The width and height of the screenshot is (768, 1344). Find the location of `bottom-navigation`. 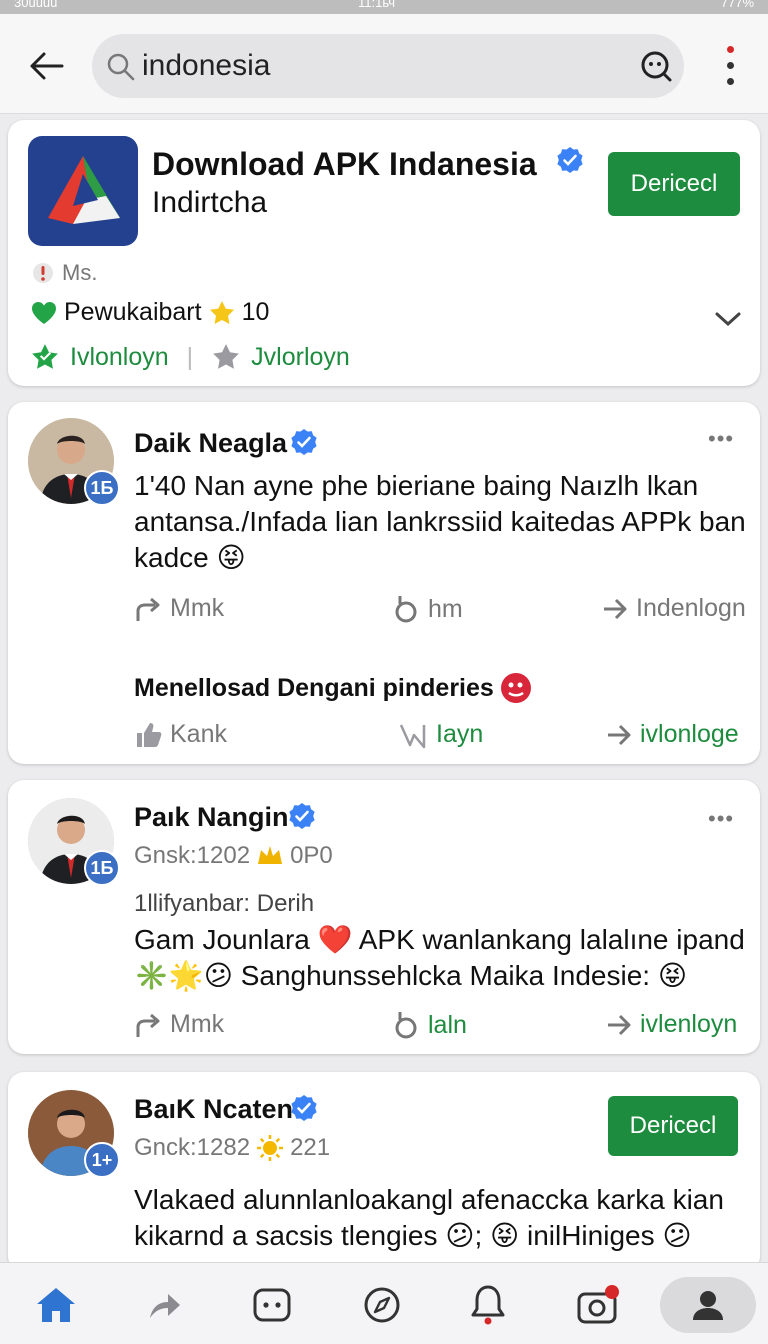

bottom-navigation is located at coordinates (384, 1303).